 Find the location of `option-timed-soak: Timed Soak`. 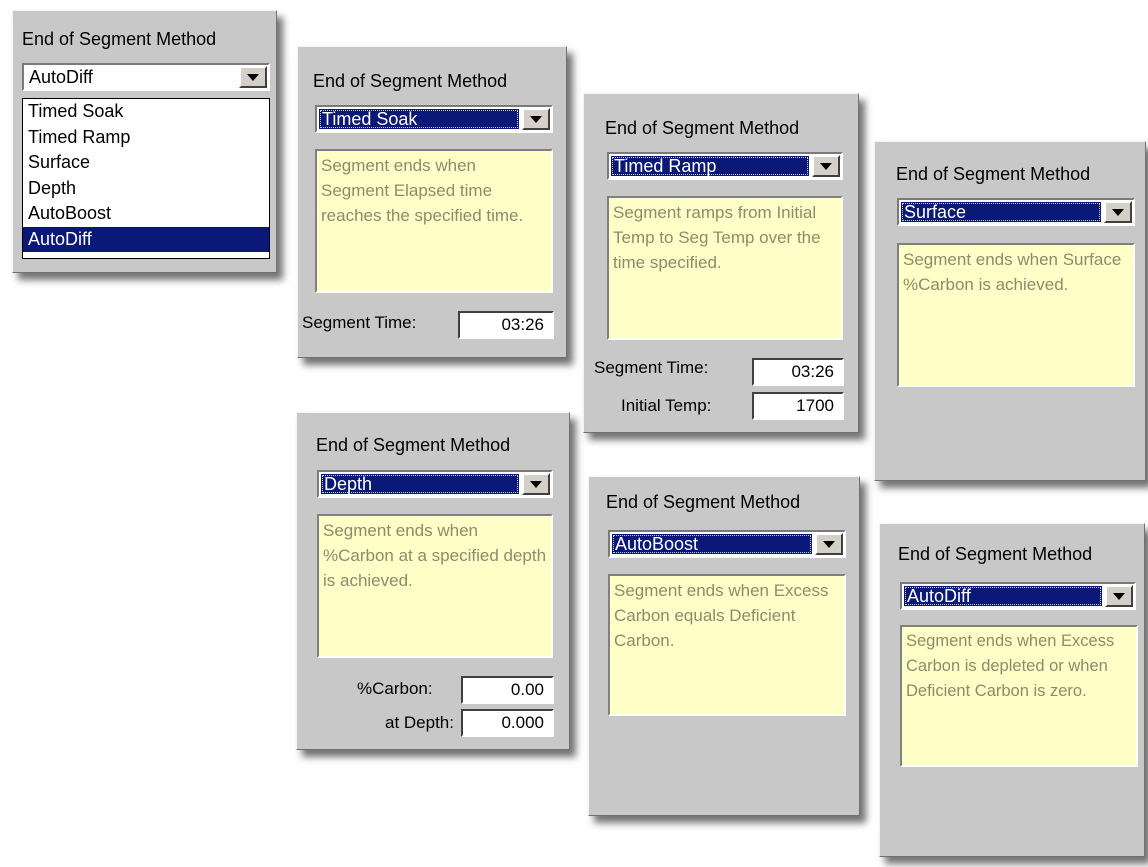

option-timed-soak: Timed Soak is located at coordinates (146, 112).